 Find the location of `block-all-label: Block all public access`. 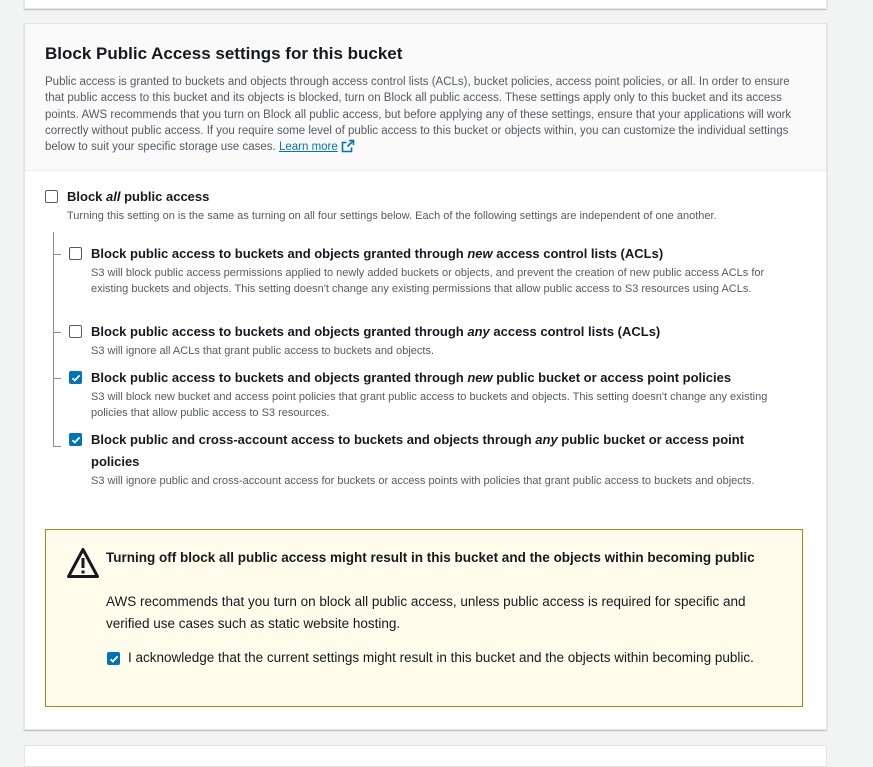

block-all-label: Block all public access is located at coordinates (138, 196).